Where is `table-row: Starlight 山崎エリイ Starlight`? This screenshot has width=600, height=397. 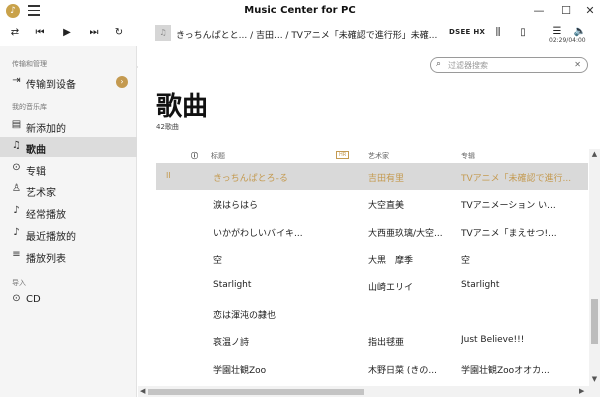
table-row: Starlight 山崎エリイ Starlight is located at coordinates (372, 285).